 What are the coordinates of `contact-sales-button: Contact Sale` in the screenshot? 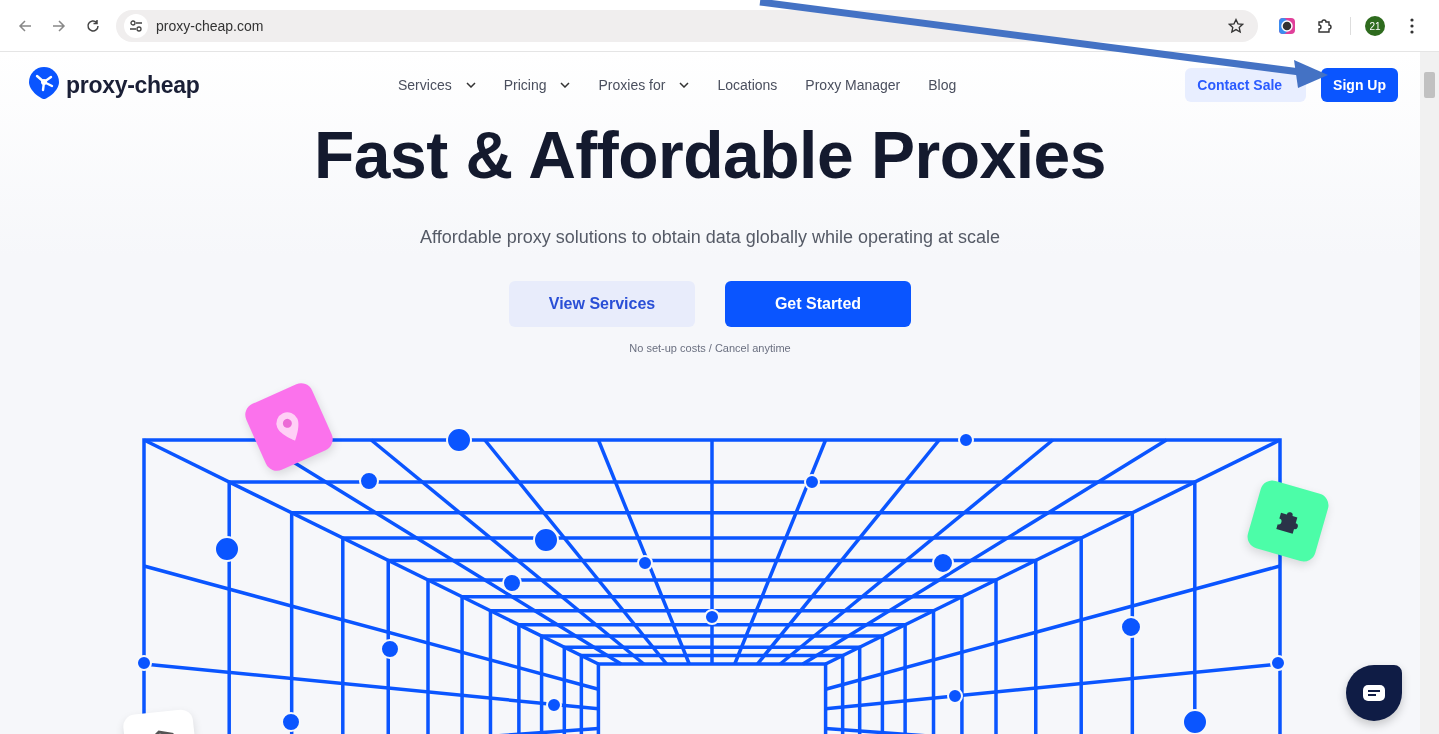 It's located at (1246, 85).